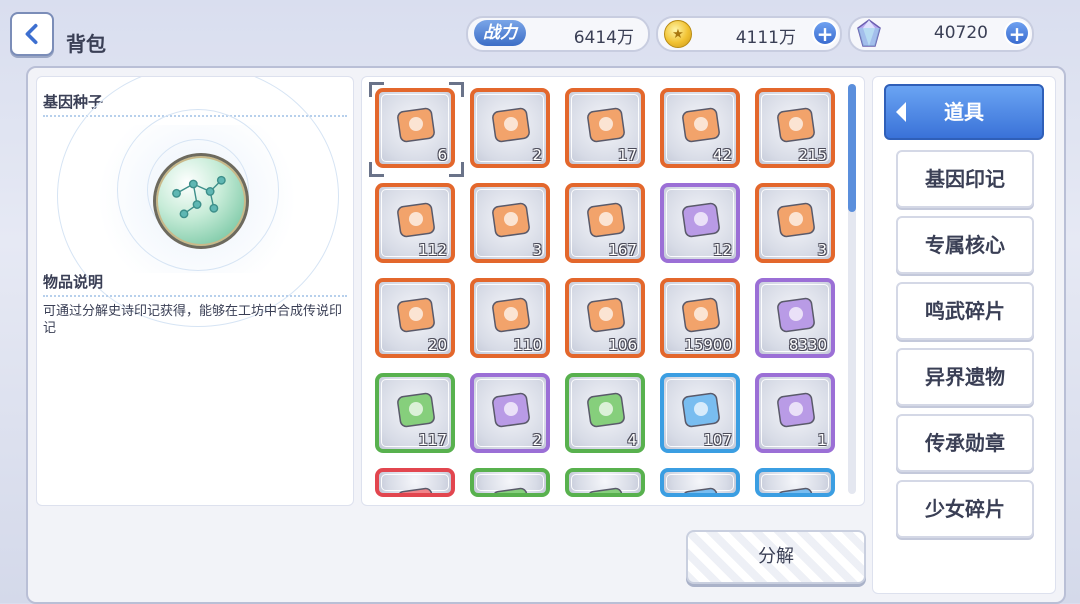  Describe the element at coordinates (678, 34) in the screenshot. I see `gold-coin-icon: ★` at that location.